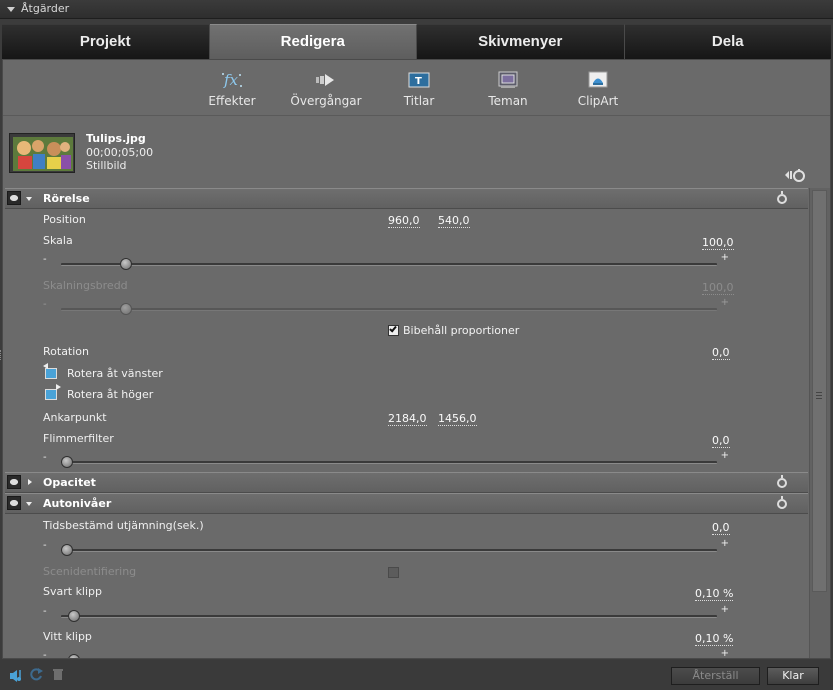 Image resolution: width=833 pixels, height=690 pixels. I want to click on themes-label: Teman, so click(508, 101).